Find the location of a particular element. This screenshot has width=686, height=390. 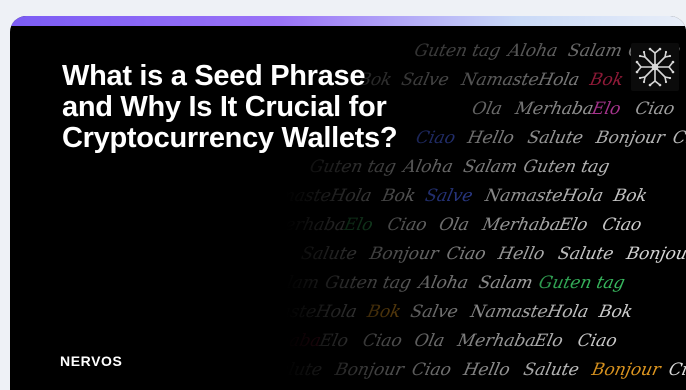

headline-line-3: Cryptocurrency Wallets? is located at coordinates (230, 138).